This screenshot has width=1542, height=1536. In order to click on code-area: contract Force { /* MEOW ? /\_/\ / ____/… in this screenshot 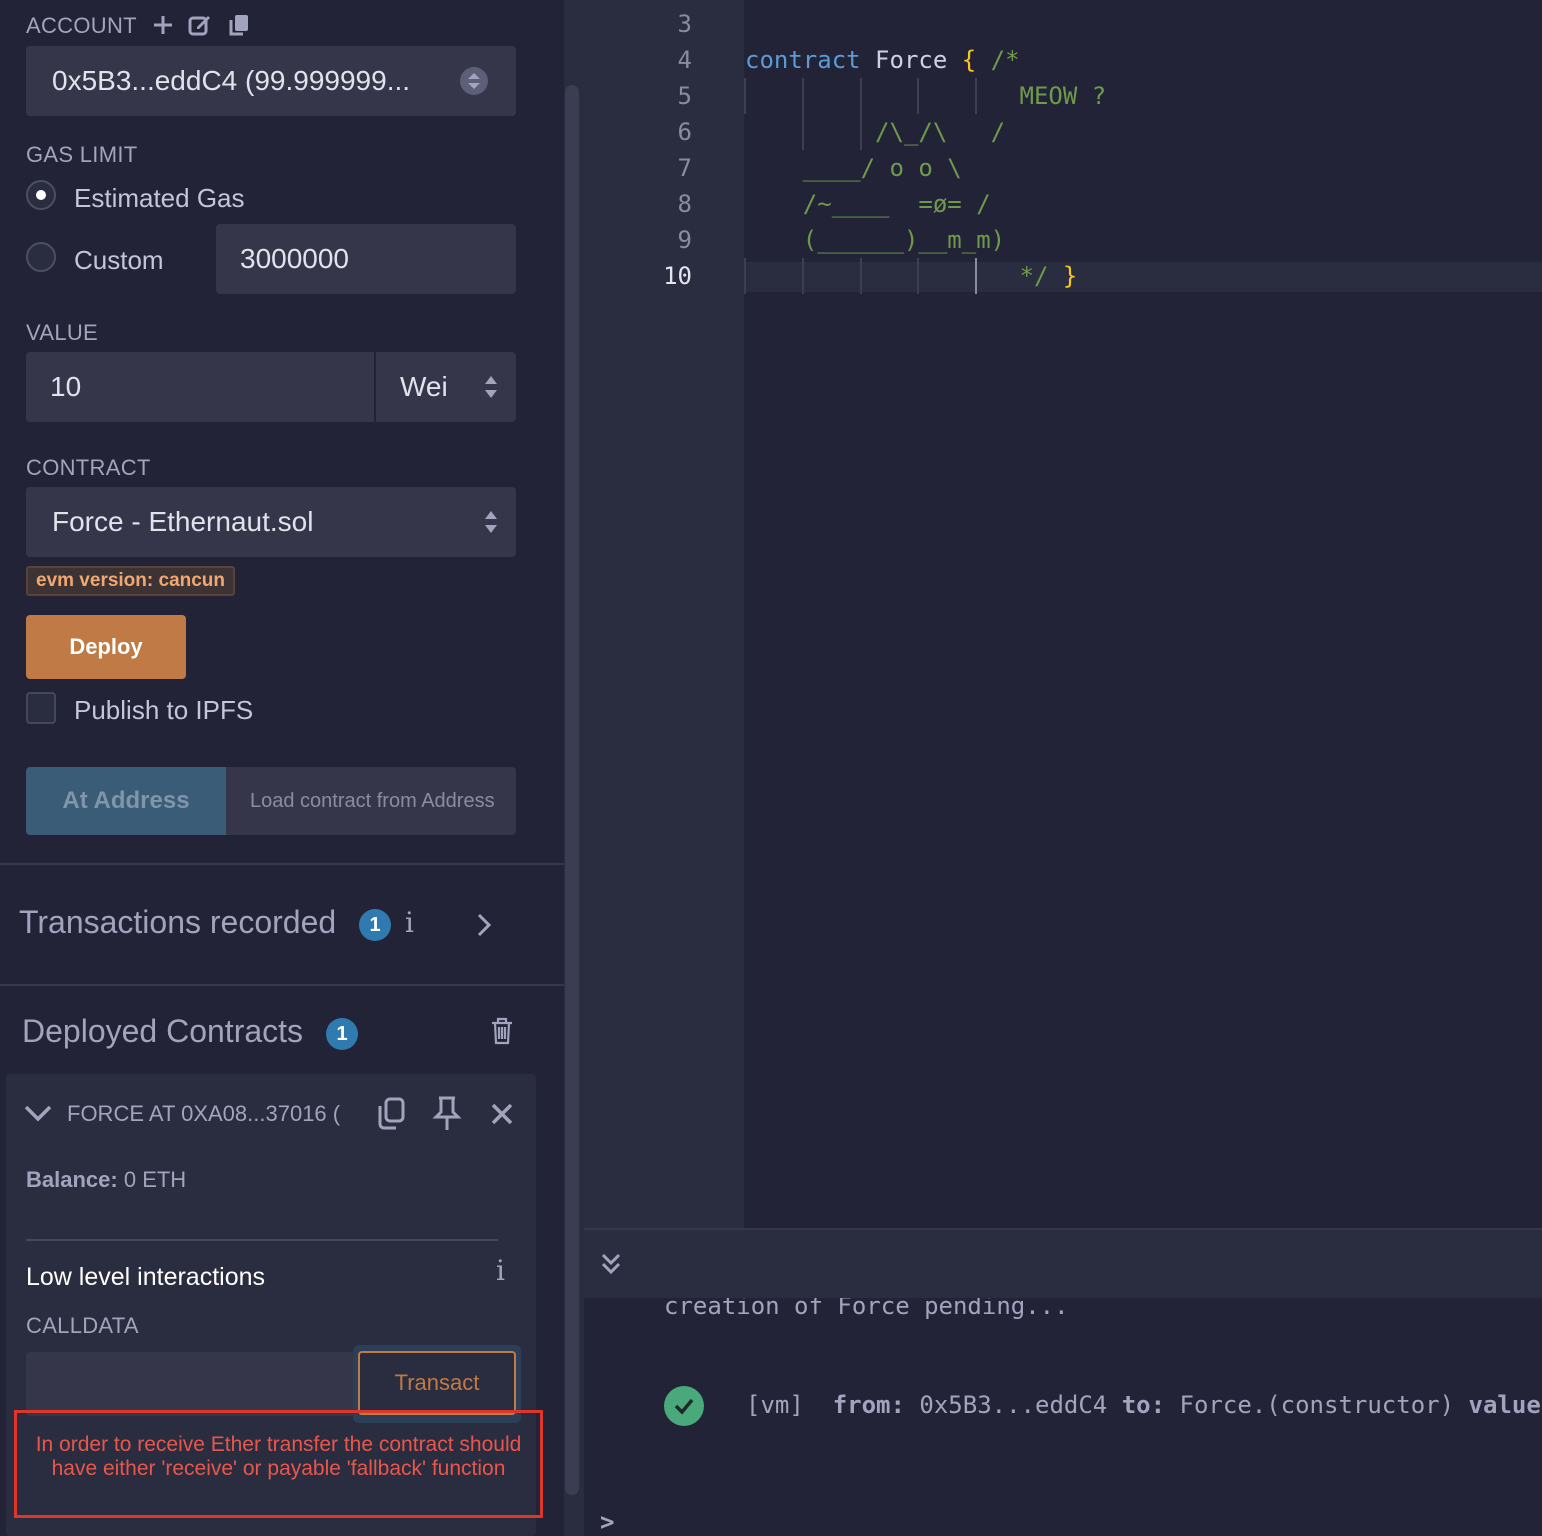, I will do `click(925, 150)`.